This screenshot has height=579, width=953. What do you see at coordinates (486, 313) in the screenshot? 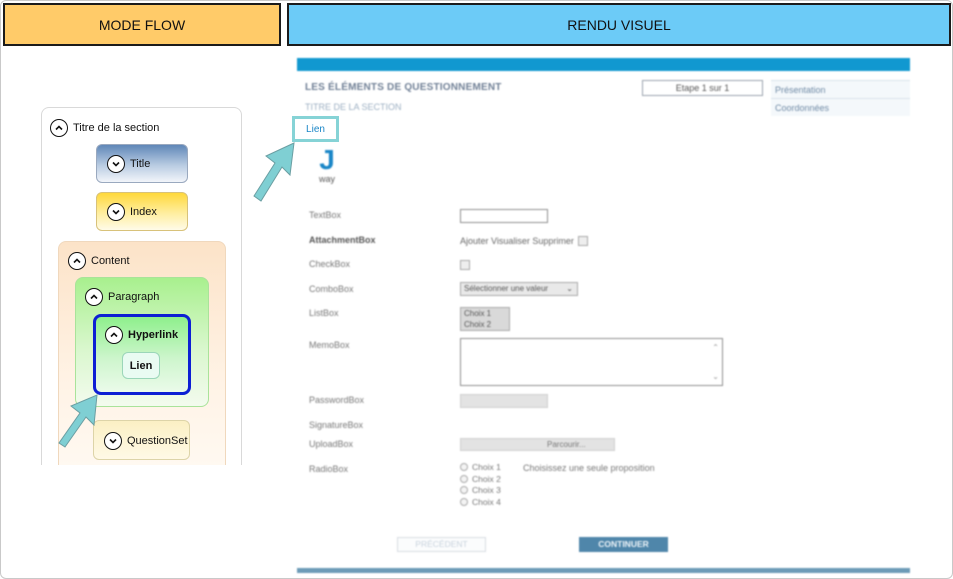
I see `listbox-option: Choix 1` at bounding box center [486, 313].